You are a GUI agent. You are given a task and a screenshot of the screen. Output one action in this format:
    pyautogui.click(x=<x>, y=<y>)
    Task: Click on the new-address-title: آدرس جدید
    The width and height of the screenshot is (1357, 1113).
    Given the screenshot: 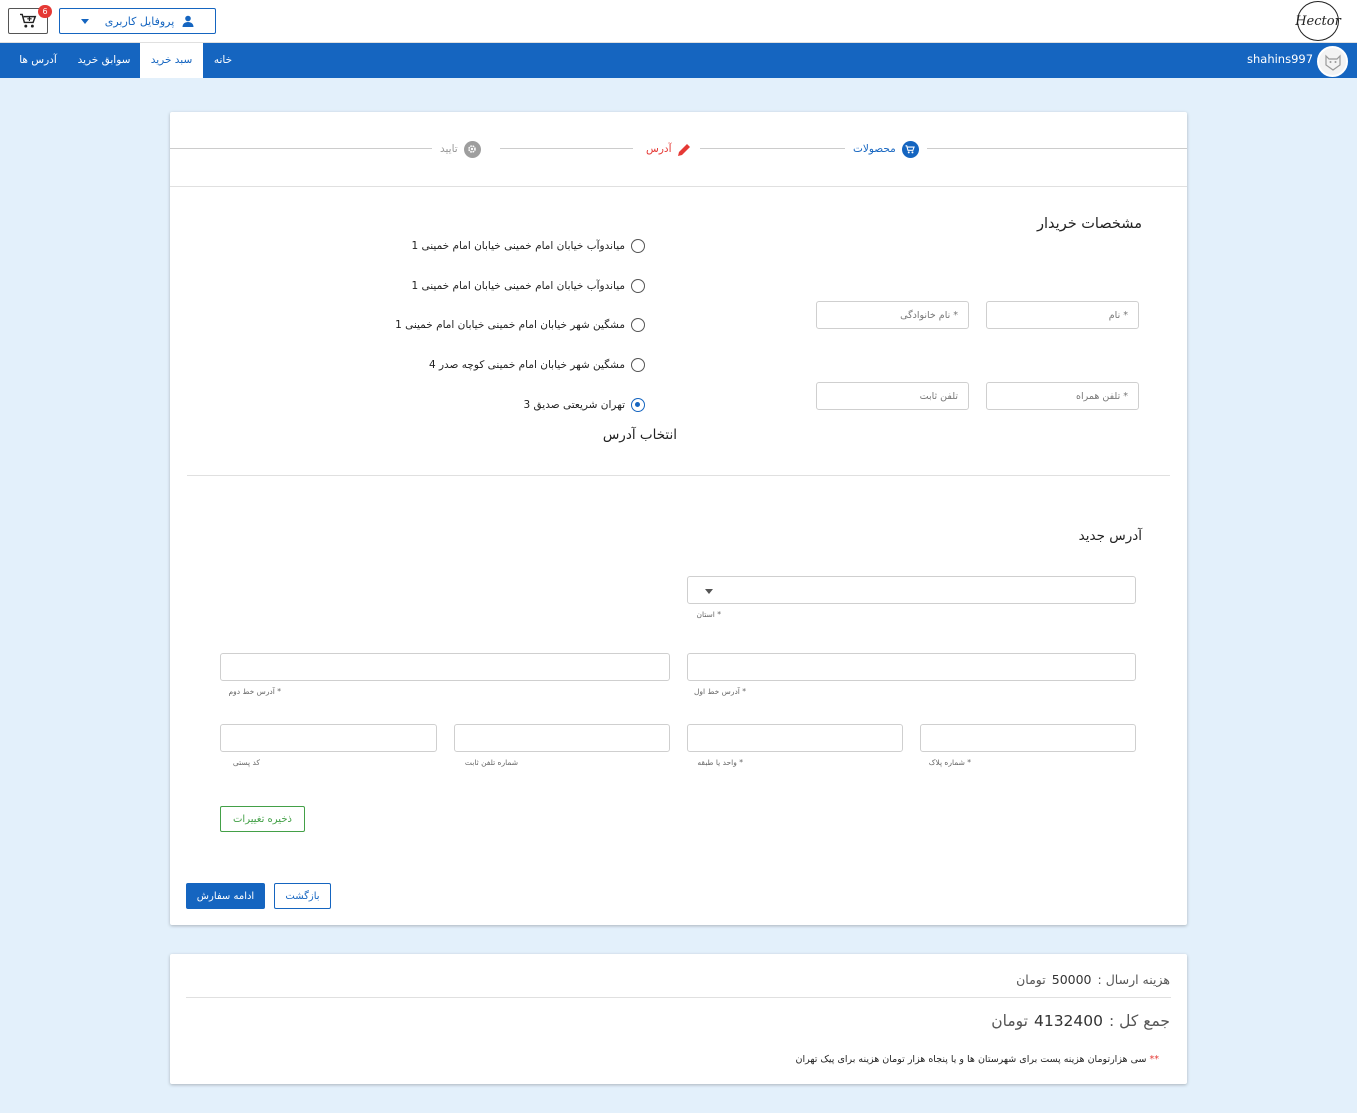 What is the action you would take?
    pyautogui.click(x=1110, y=536)
    